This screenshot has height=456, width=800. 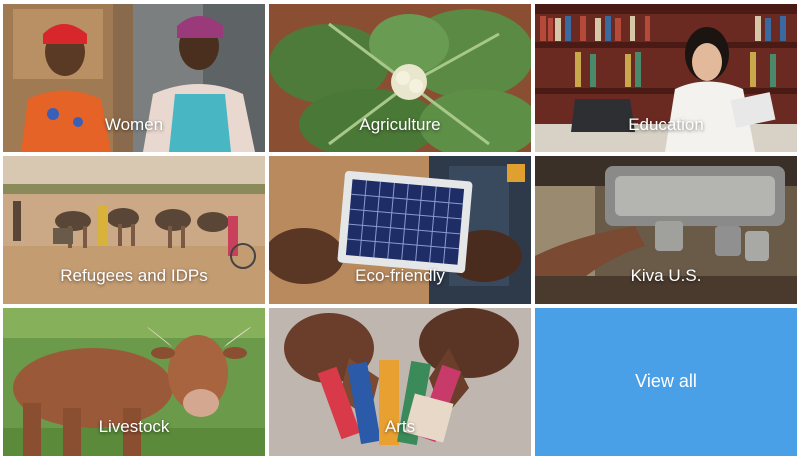 What do you see at coordinates (134, 426) in the screenshot?
I see `tile-label-livestock: Livestock` at bounding box center [134, 426].